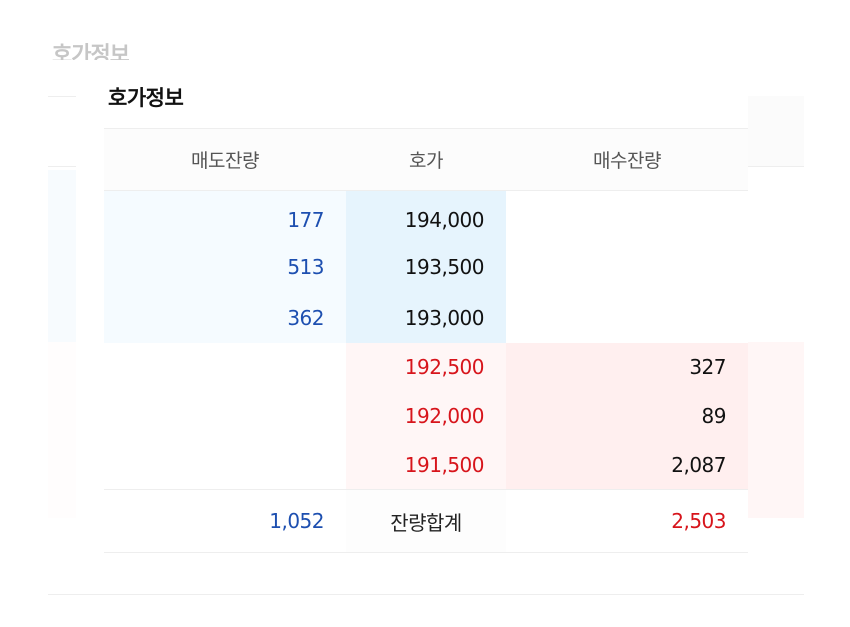 The width and height of the screenshot is (850, 627). I want to click on ask-row: 362 193,000, so click(426, 318).